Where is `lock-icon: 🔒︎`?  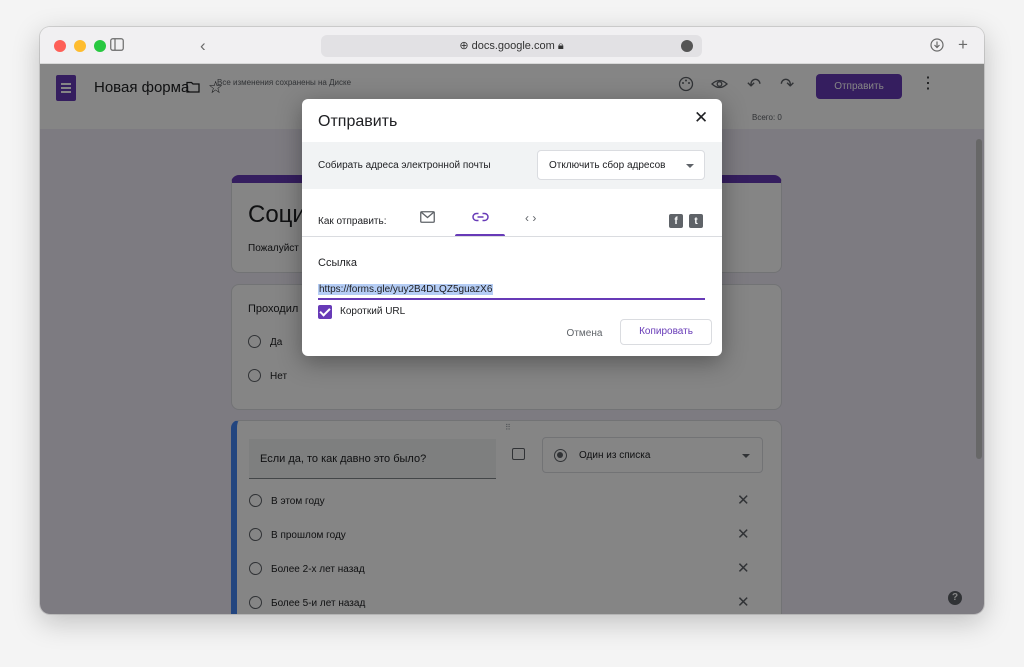
lock-icon: 🔒︎ is located at coordinates (560, 46).